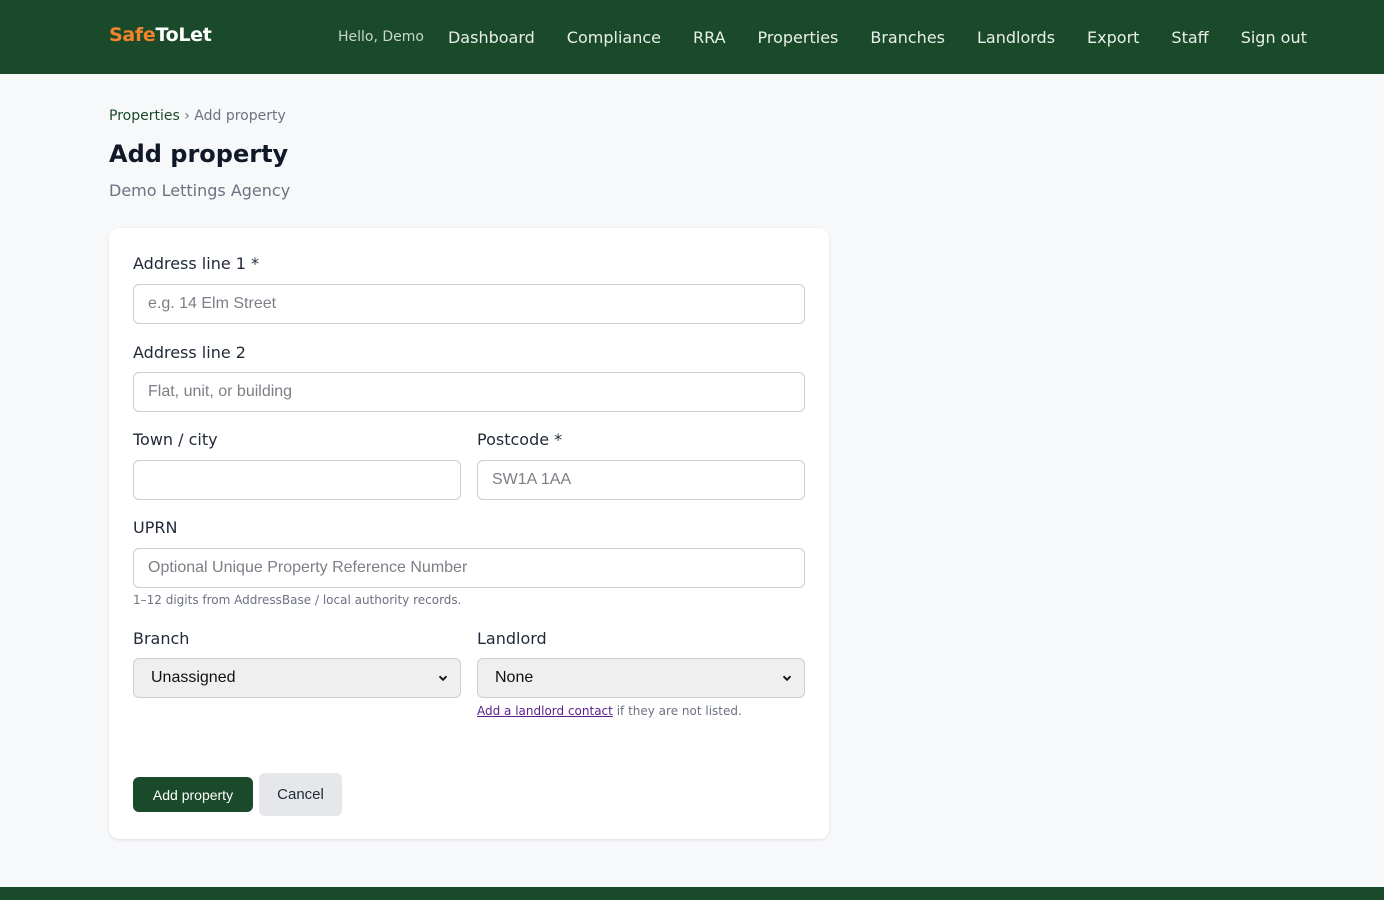  Describe the element at coordinates (1016, 37) in the screenshot. I see `nav-landlords: Landlords` at that location.